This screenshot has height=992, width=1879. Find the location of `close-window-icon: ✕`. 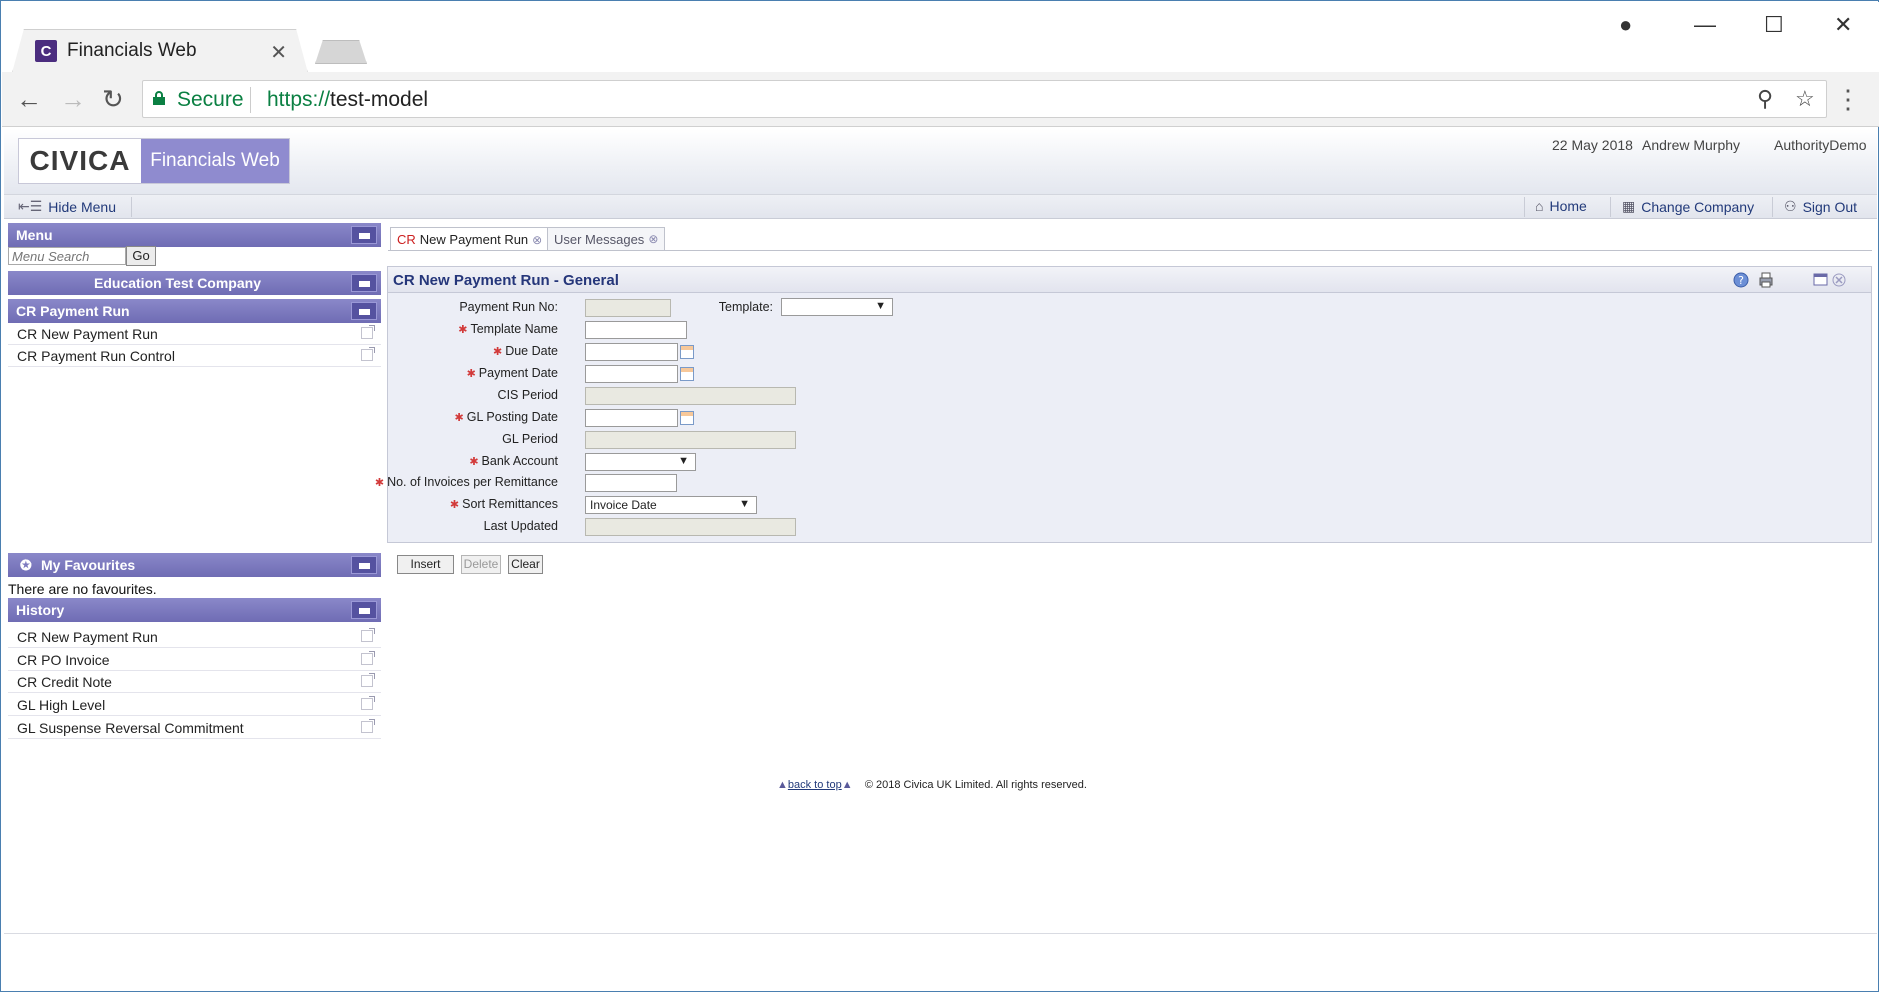

close-window-icon: ✕ is located at coordinates (1843, 25).